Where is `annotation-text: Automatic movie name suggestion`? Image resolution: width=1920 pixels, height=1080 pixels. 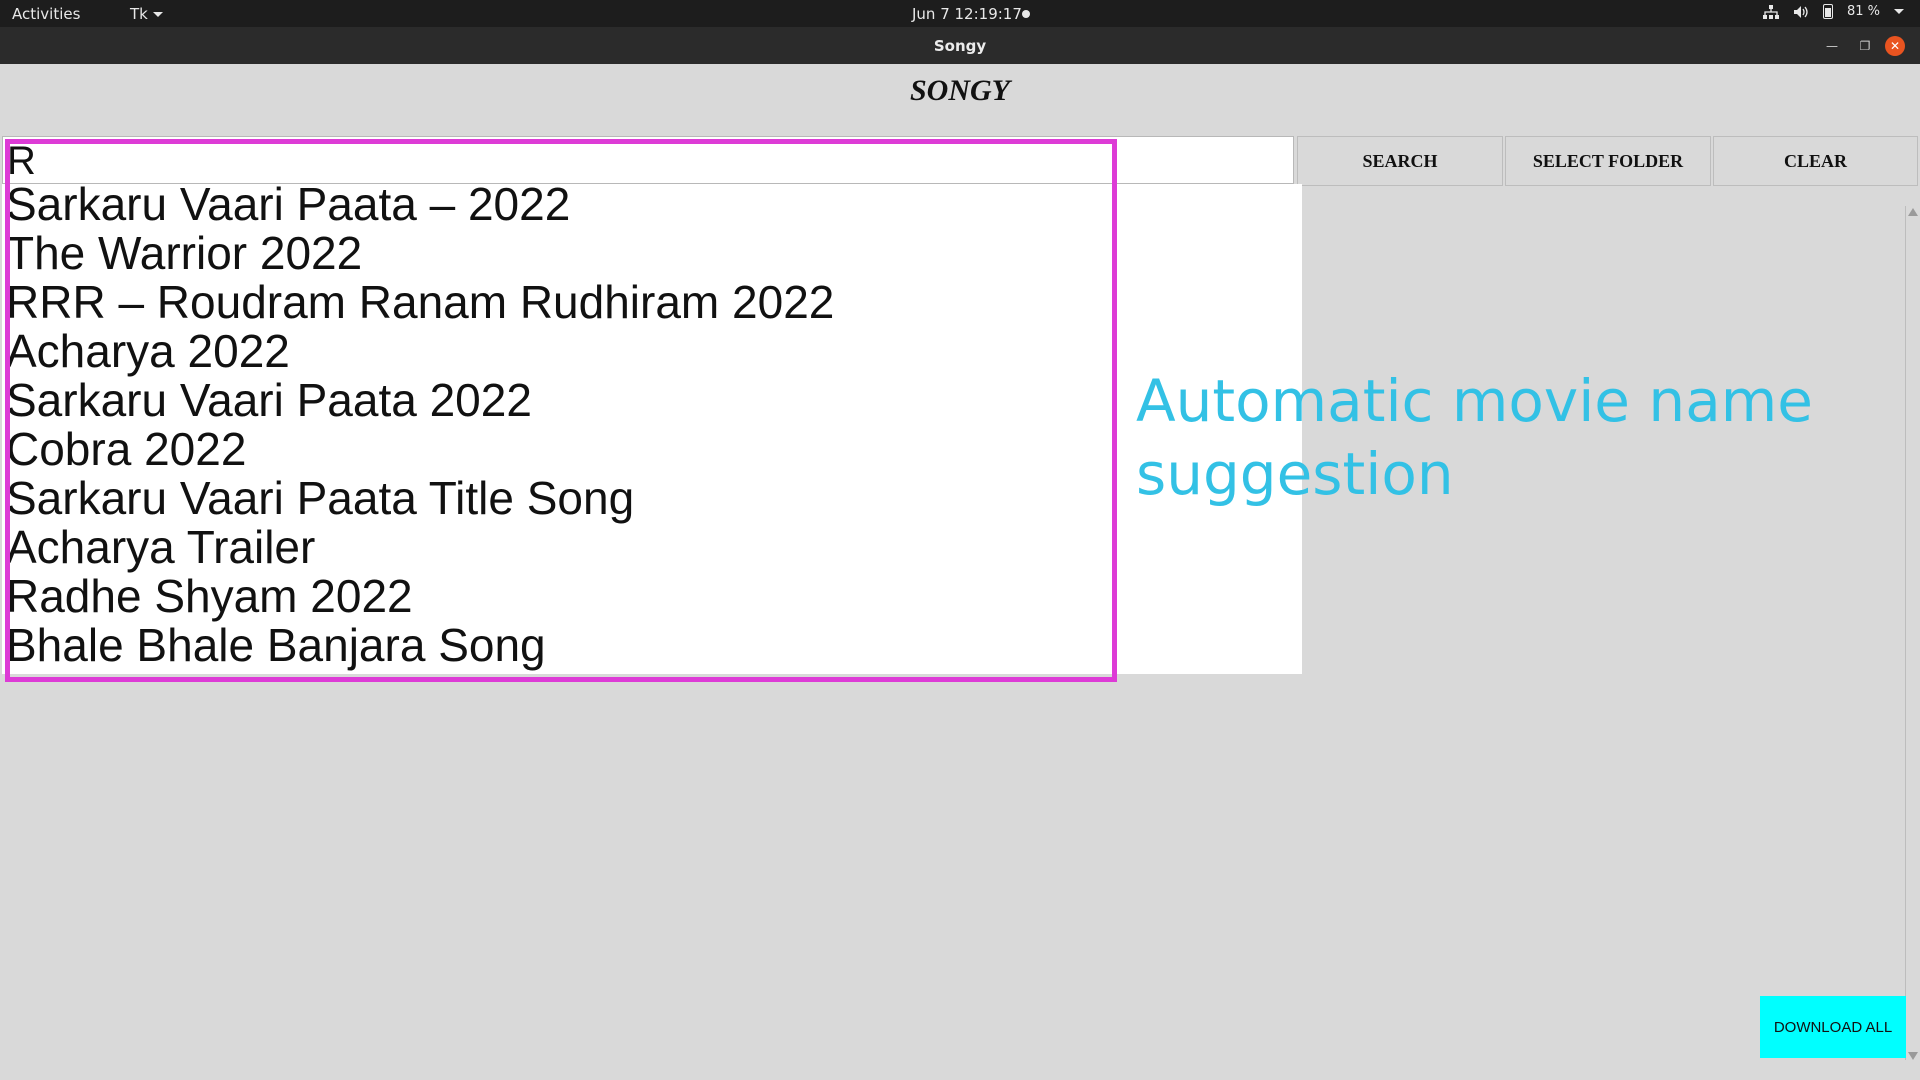
annotation-text: Automatic movie name suggestion is located at coordinates (1474, 437).